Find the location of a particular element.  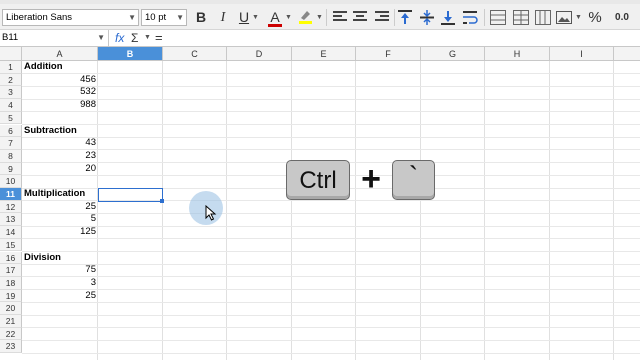

underline-button: U is located at coordinates (244, 17).